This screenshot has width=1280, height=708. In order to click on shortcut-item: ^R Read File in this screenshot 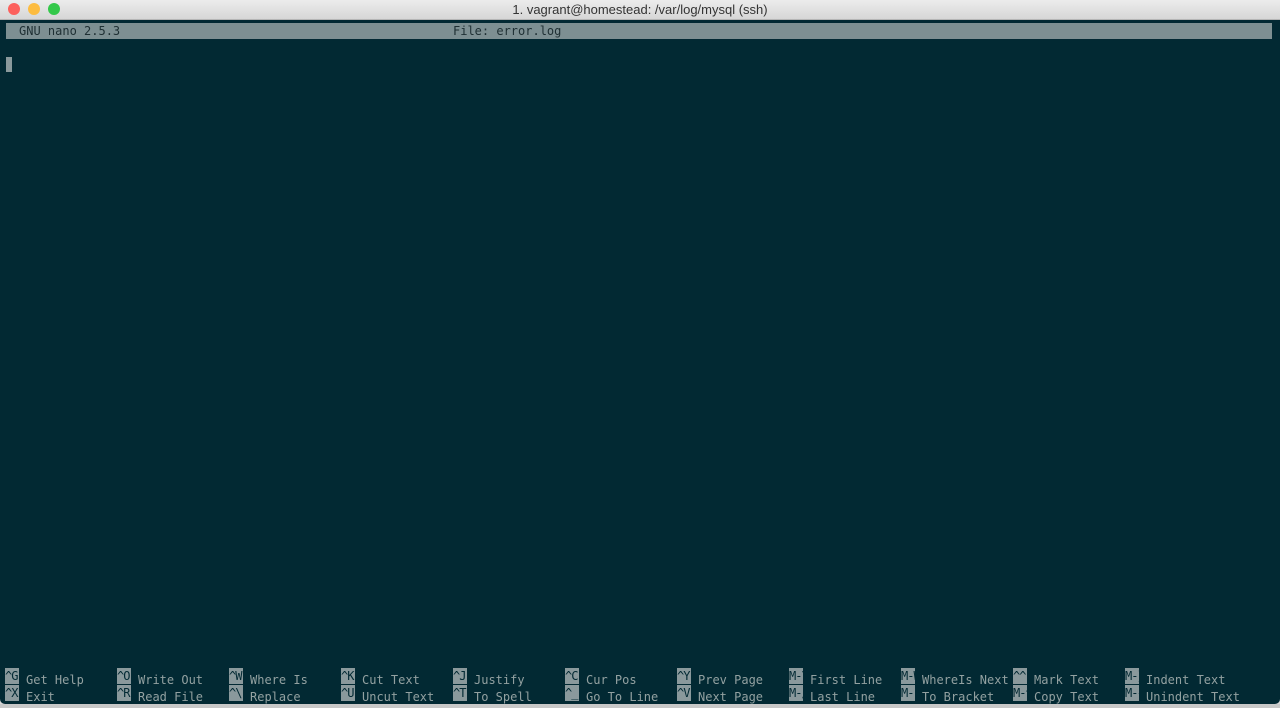, I will do `click(160, 695)`.